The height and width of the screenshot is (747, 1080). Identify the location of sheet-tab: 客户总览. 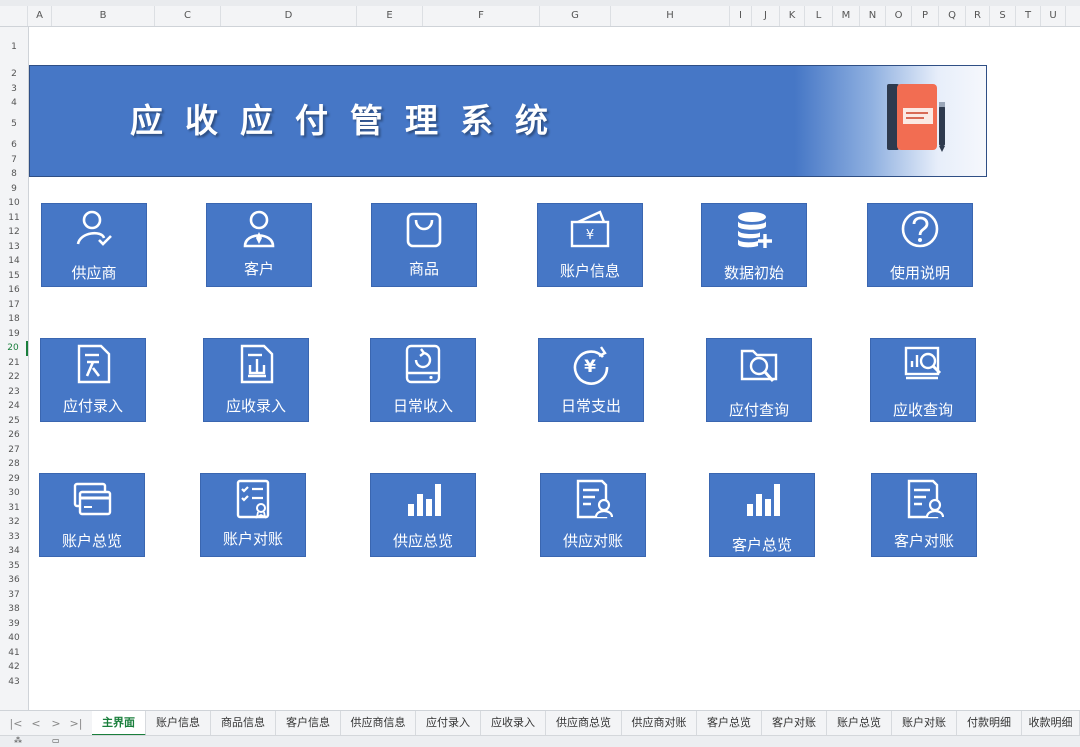
(729, 723).